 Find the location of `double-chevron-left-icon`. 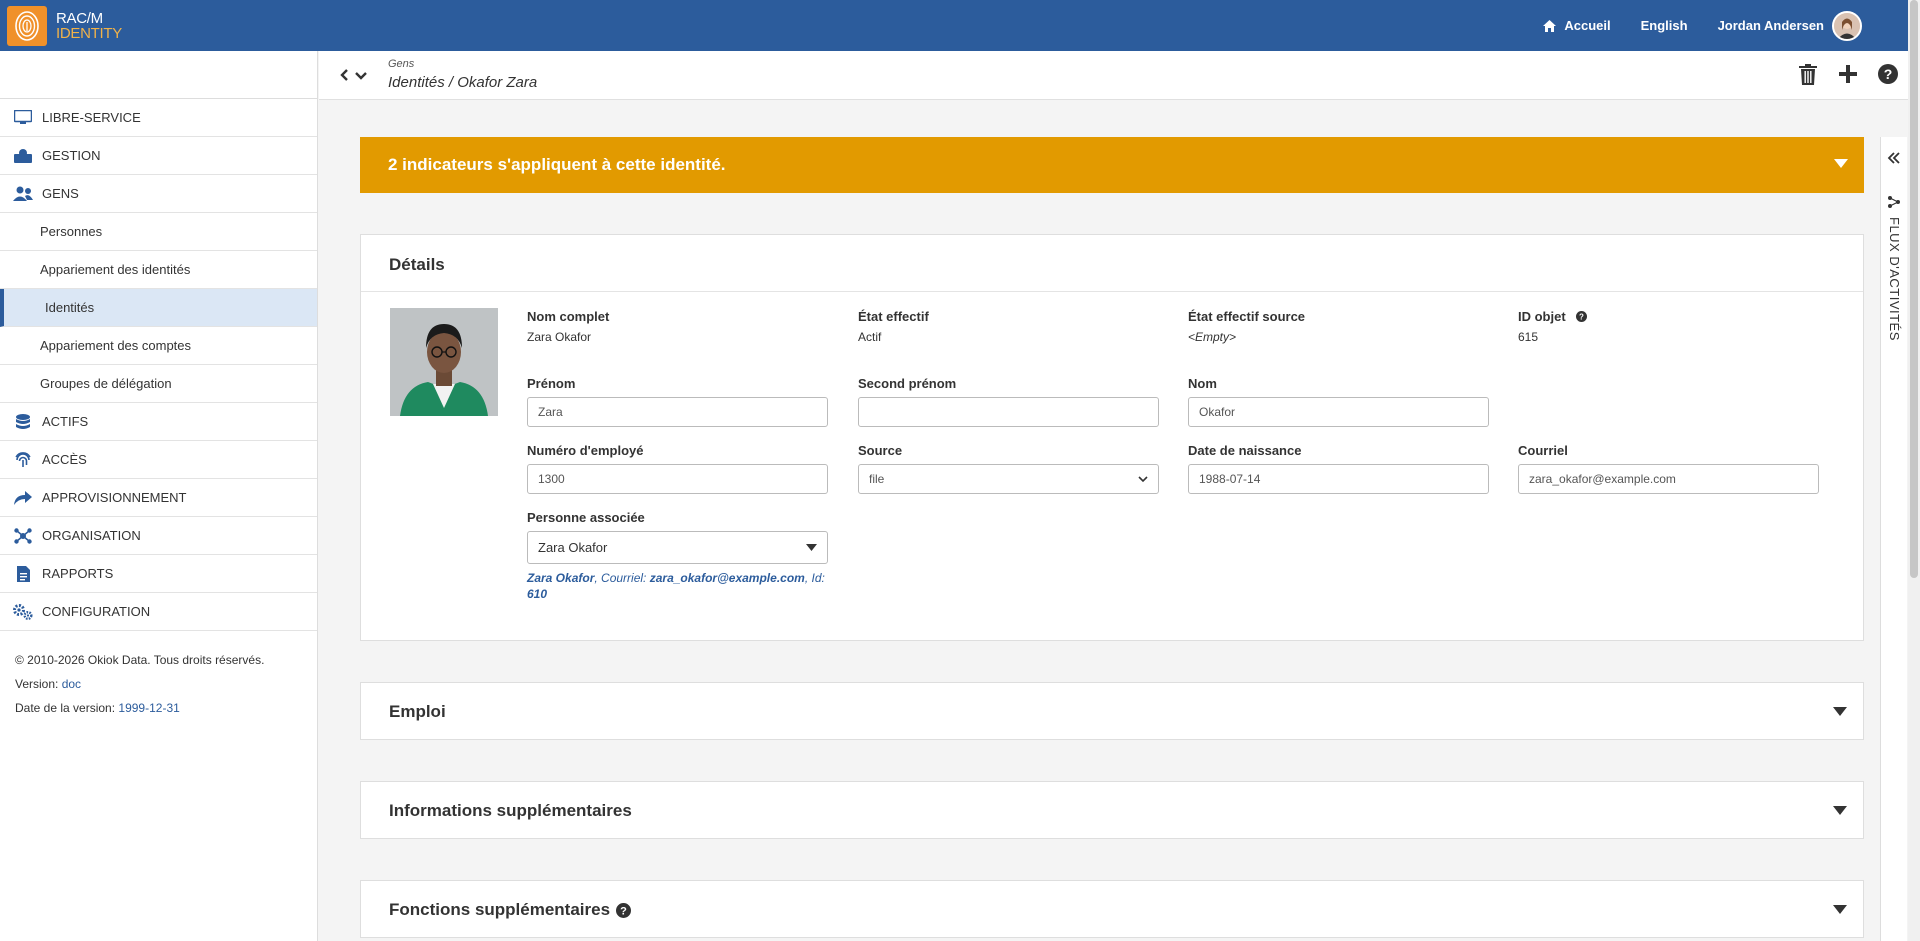

double-chevron-left-icon is located at coordinates (1894, 158).